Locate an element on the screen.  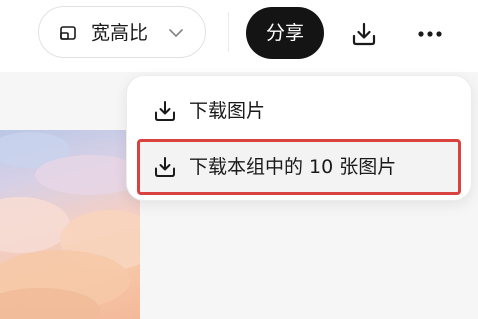
aspect-ratio-button: 宽高比 is located at coordinates (122, 32).